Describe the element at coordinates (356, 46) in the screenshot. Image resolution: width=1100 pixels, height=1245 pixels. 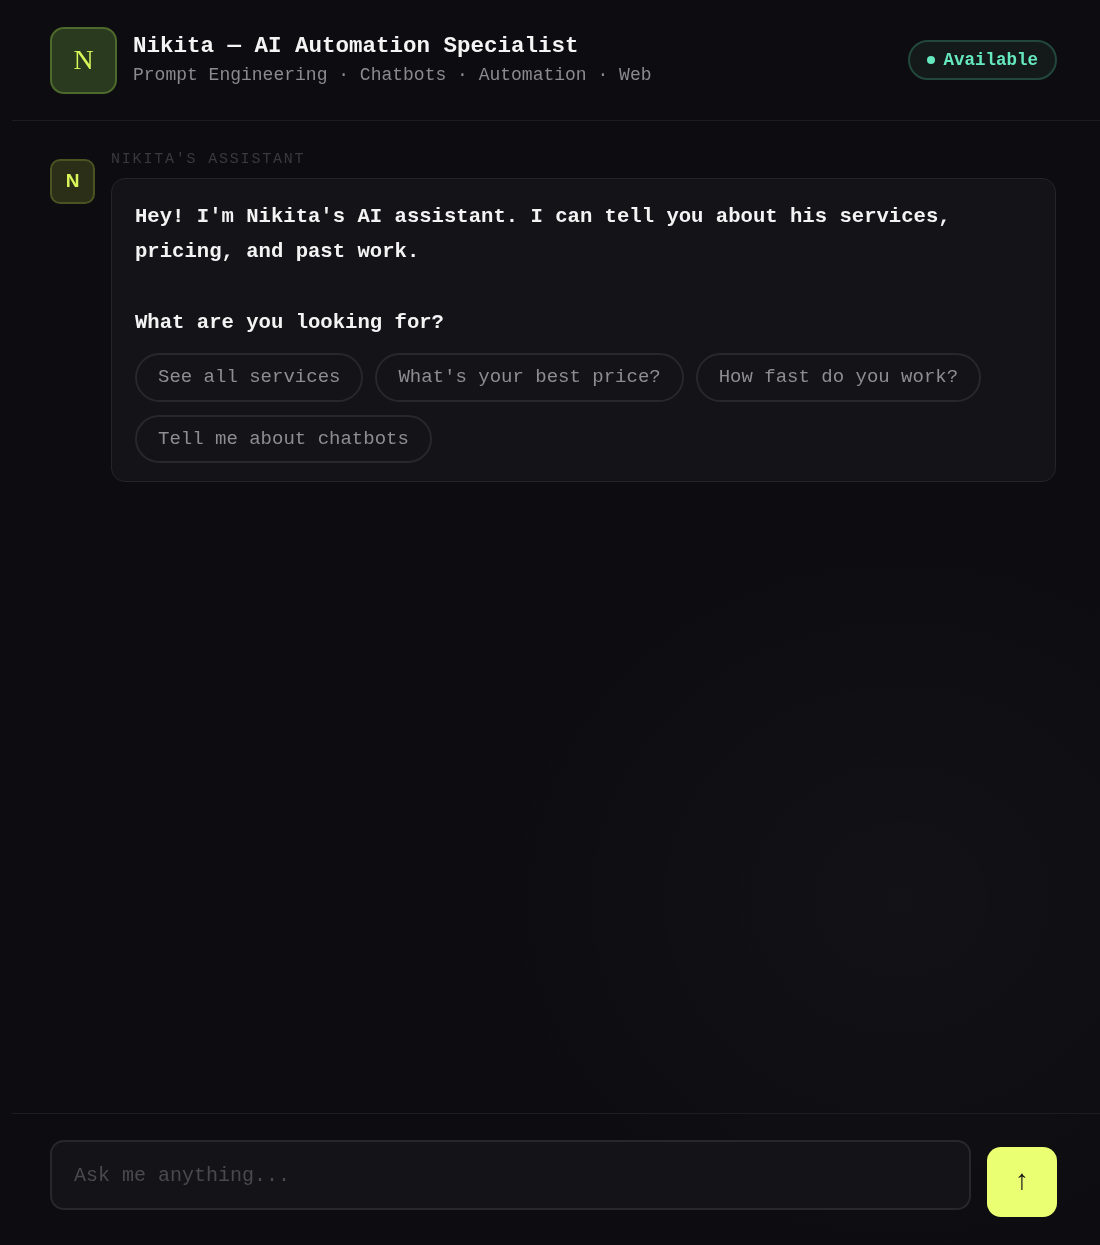
I see `page-title: Nikita — AI Automation Specialist` at that location.